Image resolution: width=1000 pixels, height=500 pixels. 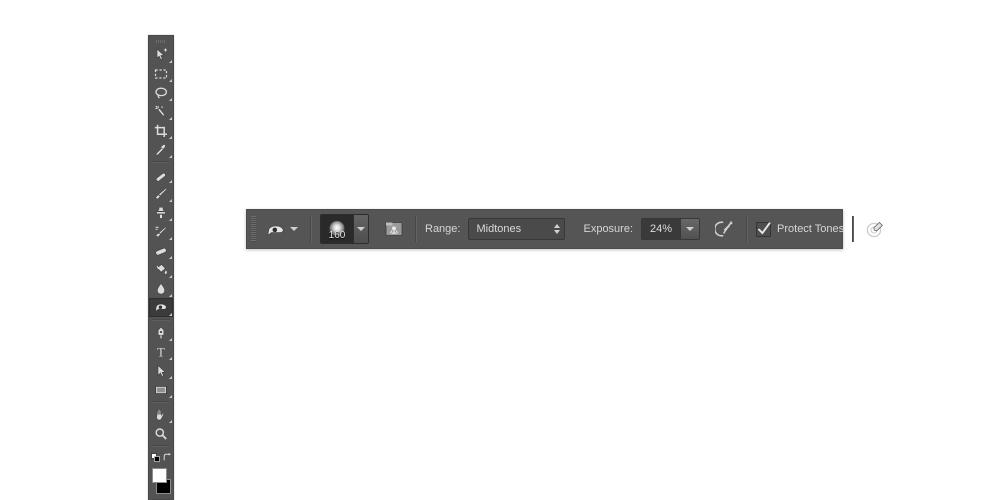 I want to click on pen-icon, so click(x=161, y=332).